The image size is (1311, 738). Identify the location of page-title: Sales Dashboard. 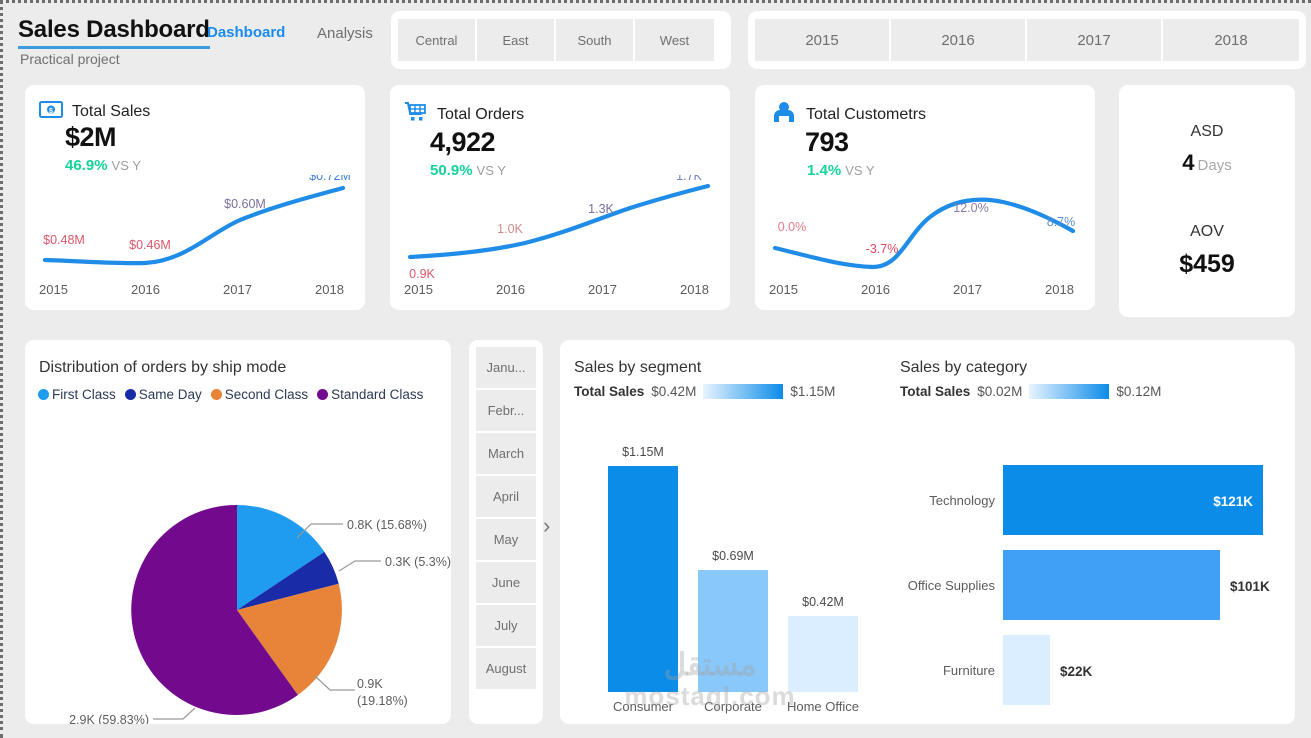
(114, 32).